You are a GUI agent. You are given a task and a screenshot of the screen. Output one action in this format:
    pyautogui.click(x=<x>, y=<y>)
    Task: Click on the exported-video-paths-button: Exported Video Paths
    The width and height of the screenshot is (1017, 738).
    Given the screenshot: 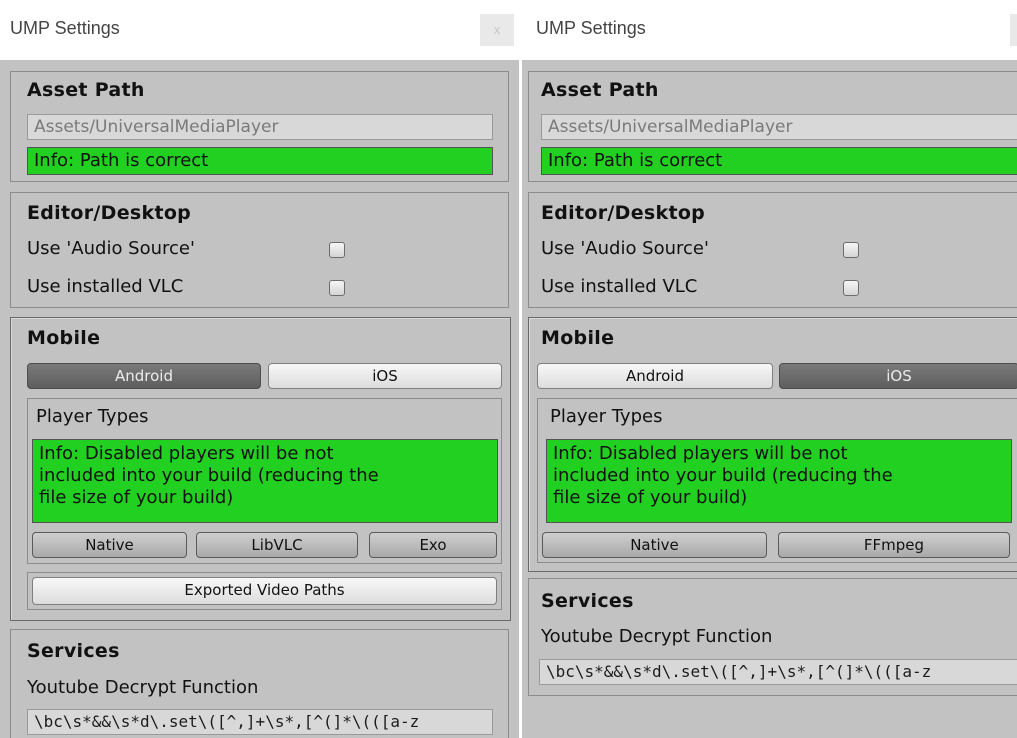 What is the action you would take?
    pyautogui.click(x=264, y=591)
    